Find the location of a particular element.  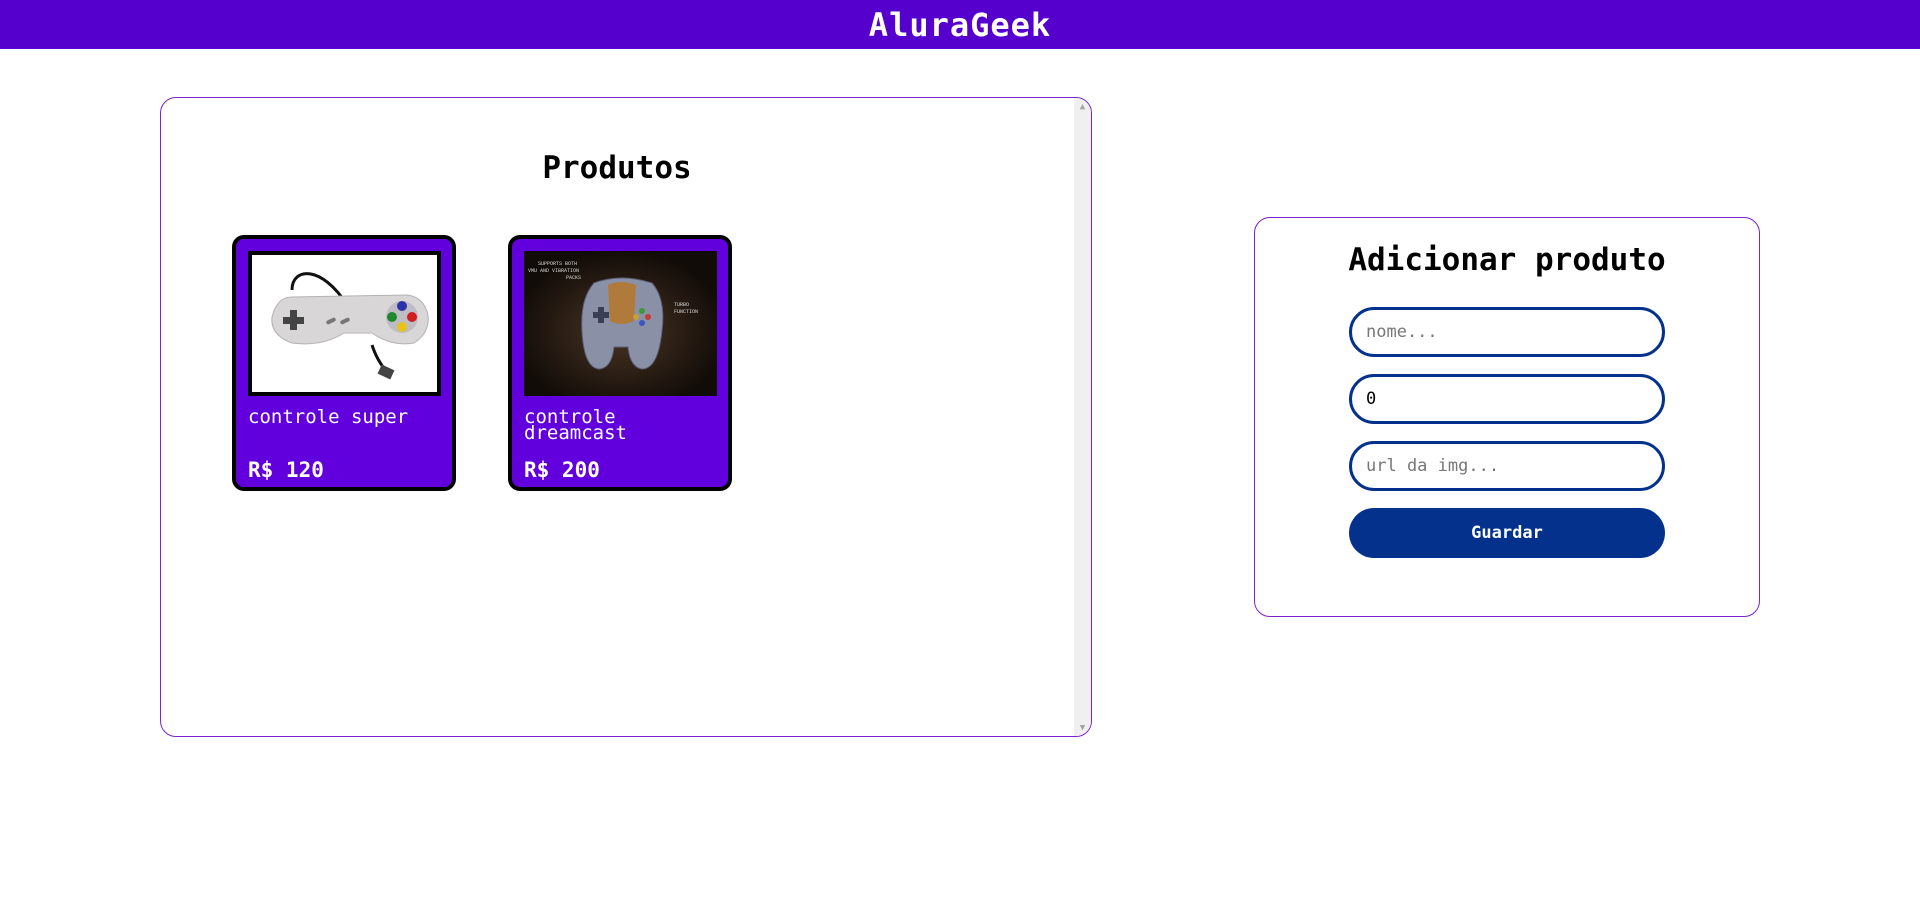

image-caption: TURBO is located at coordinates (681, 305).